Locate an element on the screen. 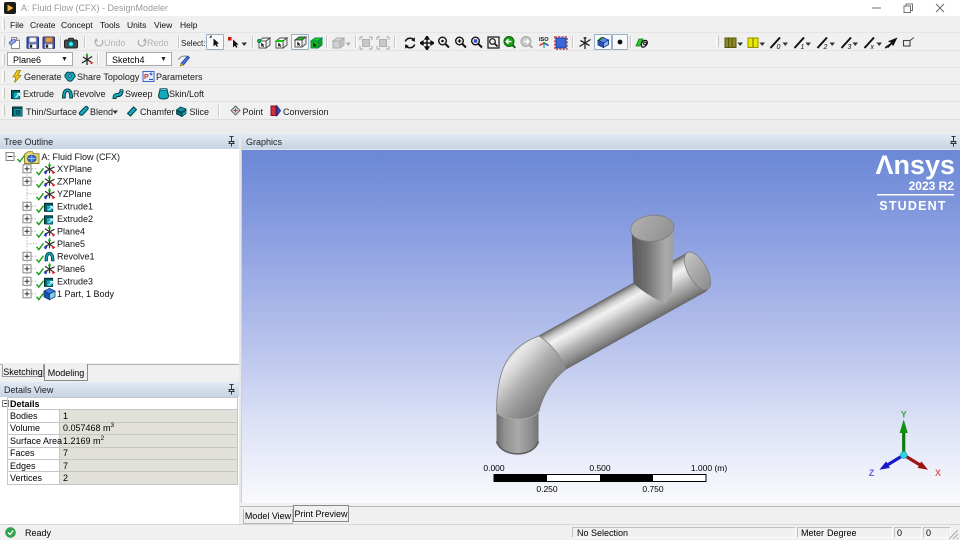  svg-text: Extrude1 is located at coordinates (75, 207).